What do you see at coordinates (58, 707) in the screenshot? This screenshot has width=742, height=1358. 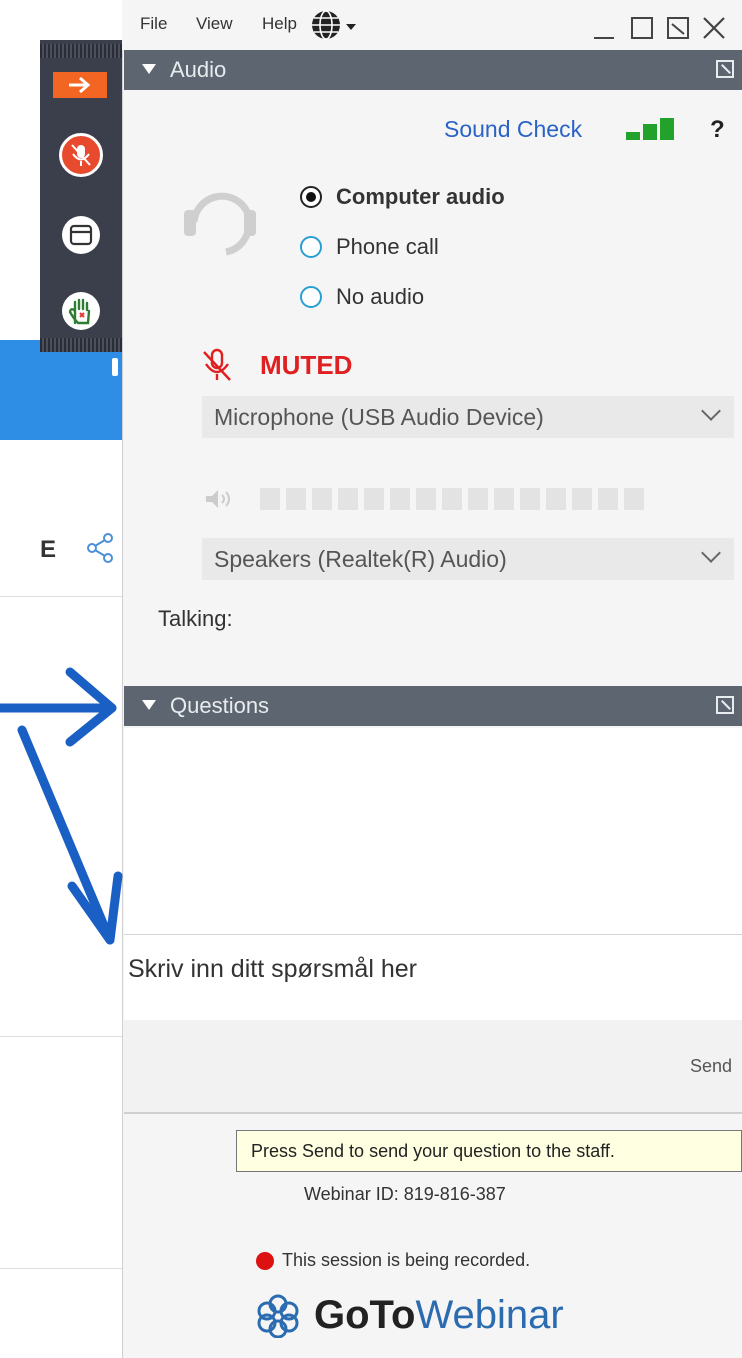 I see `arrow-to-questions-icon` at bounding box center [58, 707].